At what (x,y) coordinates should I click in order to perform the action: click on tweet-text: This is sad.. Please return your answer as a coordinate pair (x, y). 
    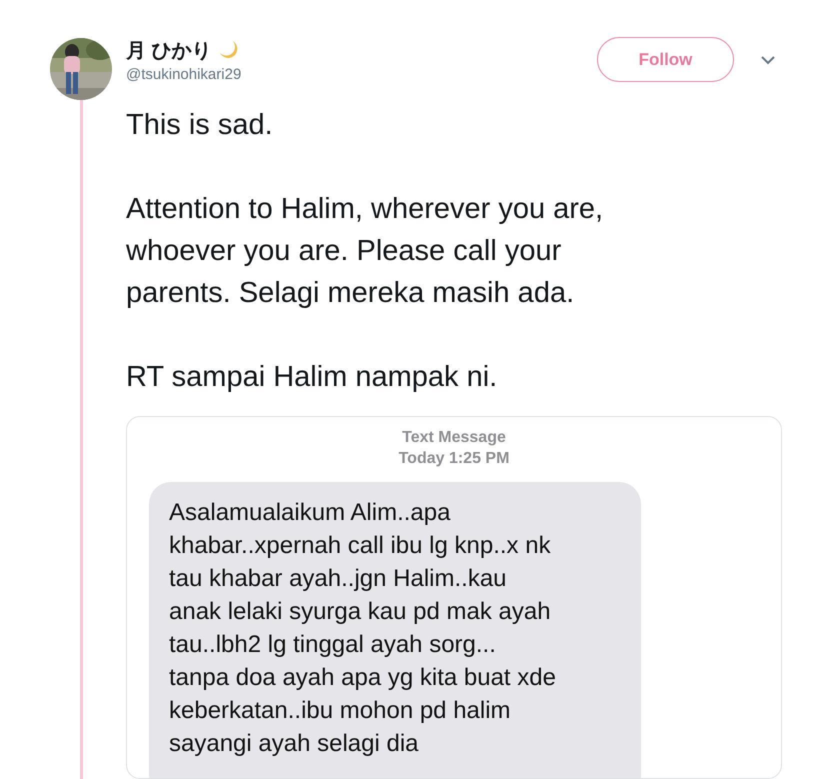
    Looking at the image, I should click on (200, 125).